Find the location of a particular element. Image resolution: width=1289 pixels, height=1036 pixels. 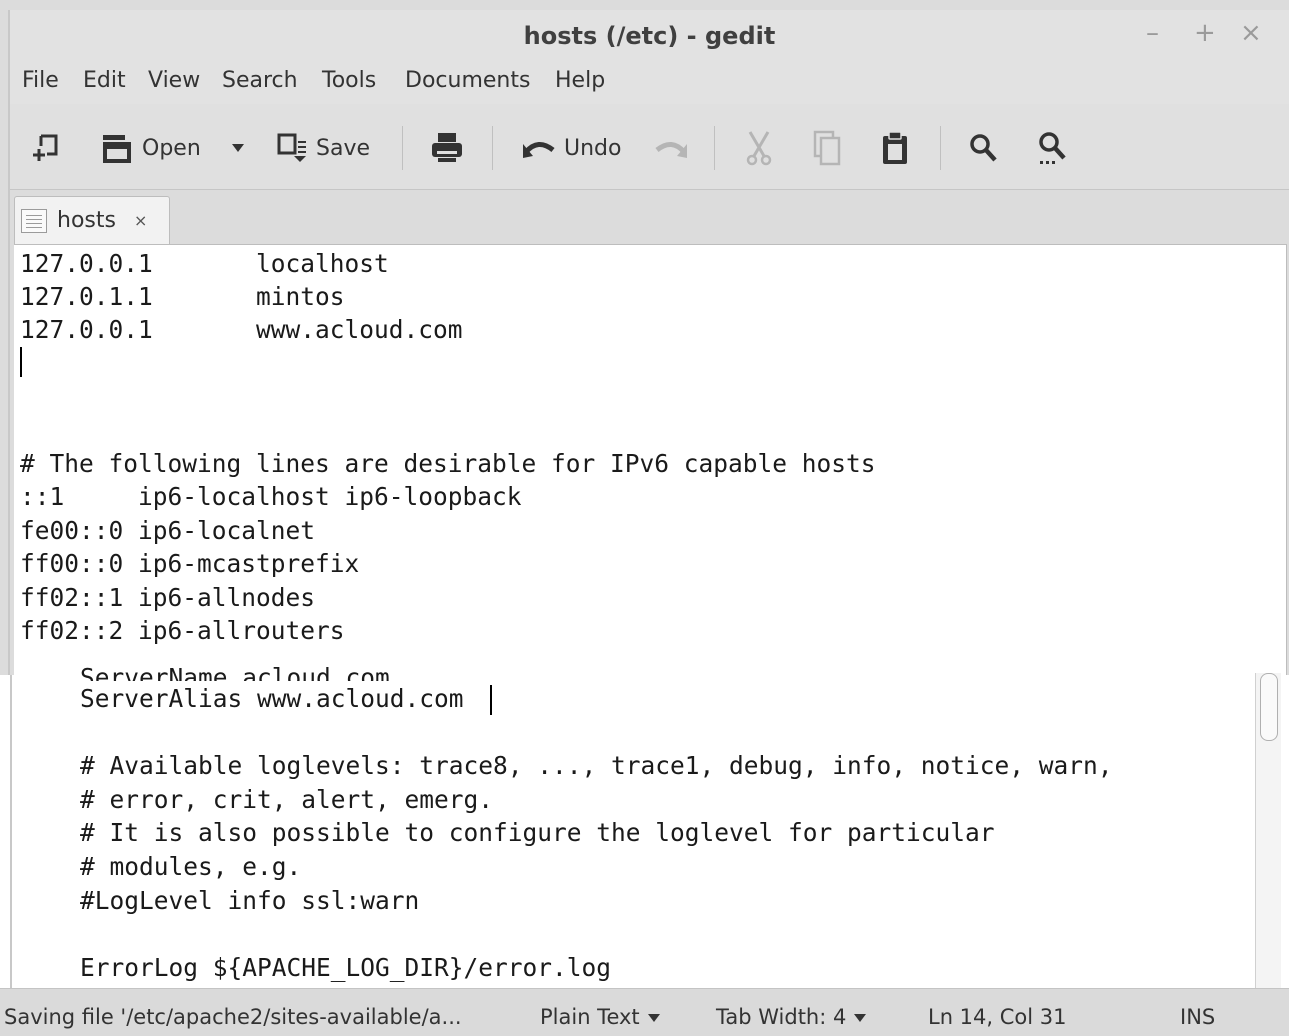

editor-line: ff00::0 ip6-mcastprefix is located at coordinates (190, 563).